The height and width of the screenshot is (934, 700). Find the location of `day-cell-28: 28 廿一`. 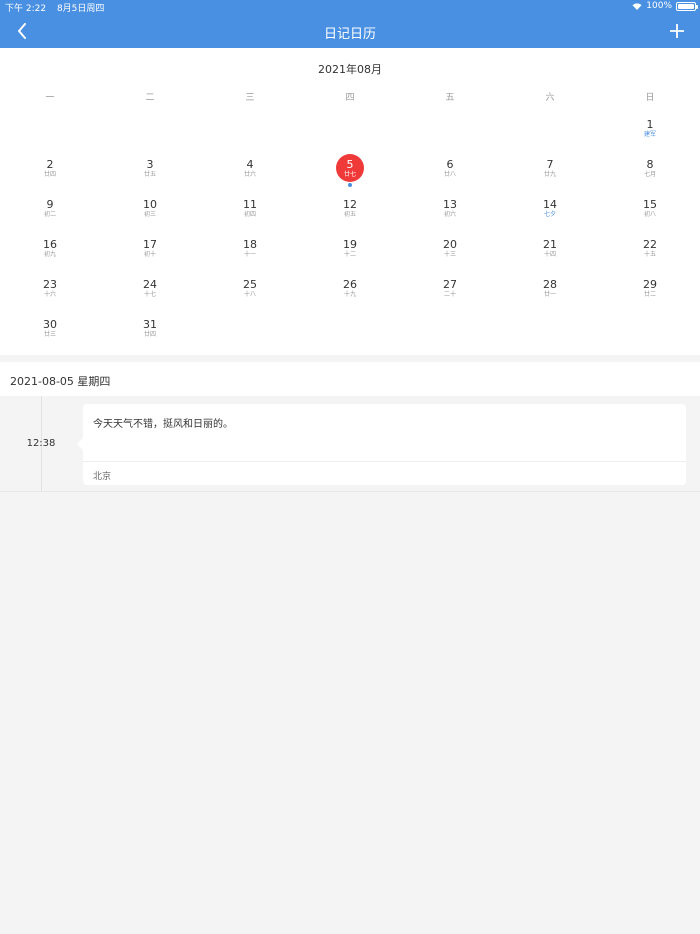

day-cell-28: 28 廿一 is located at coordinates (550, 294).